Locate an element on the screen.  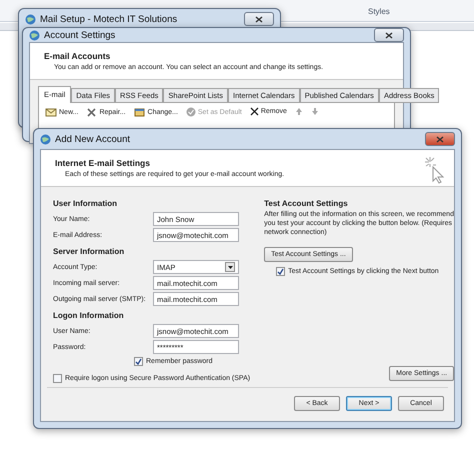
group-heading: Server Information is located at coordinates (89, 251).